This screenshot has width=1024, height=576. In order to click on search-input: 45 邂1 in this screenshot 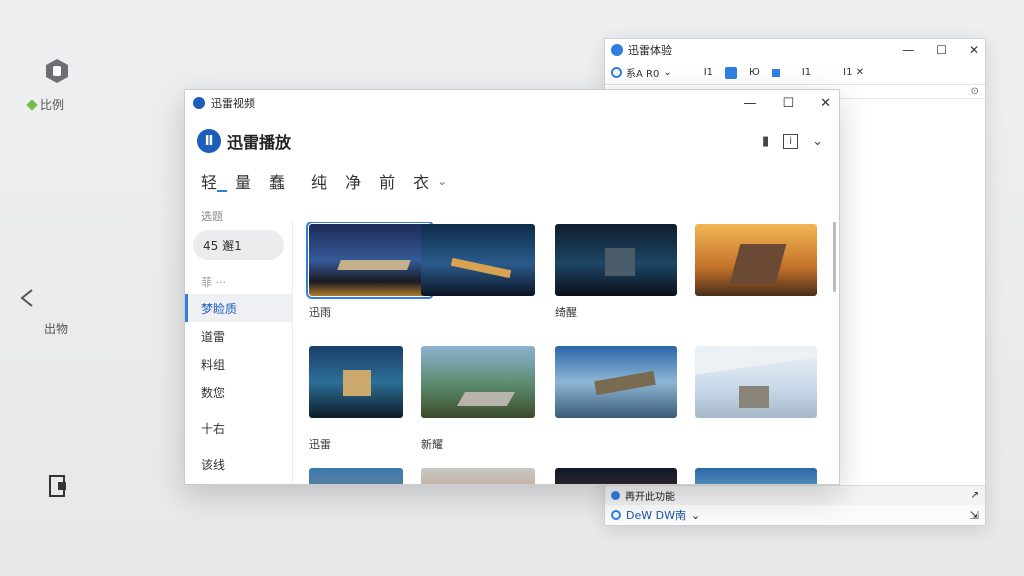, I will do `click(238, 245)`.